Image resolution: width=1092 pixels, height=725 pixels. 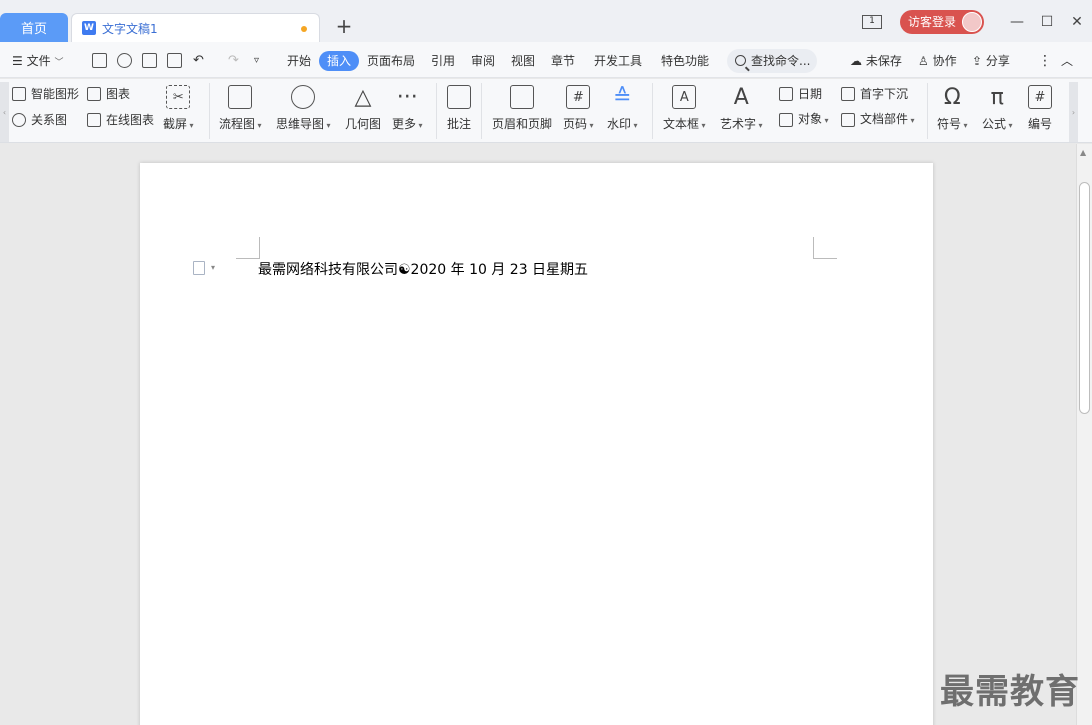 What do you see at coordinates (522, 97) in the screenshot?
I see `header-footer-icon` at bounding box center [522, 97].